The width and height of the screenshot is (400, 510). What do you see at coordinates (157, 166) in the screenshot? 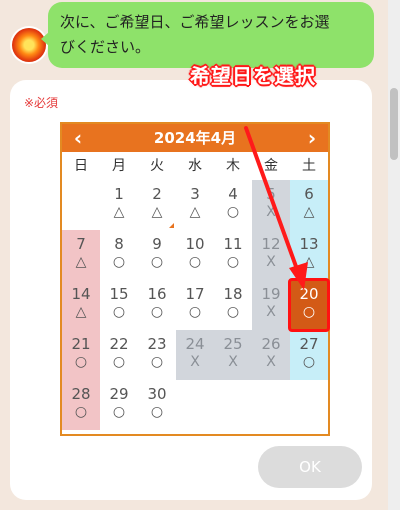
I see `weekday-label: 火` at bounding box center [157, 166].